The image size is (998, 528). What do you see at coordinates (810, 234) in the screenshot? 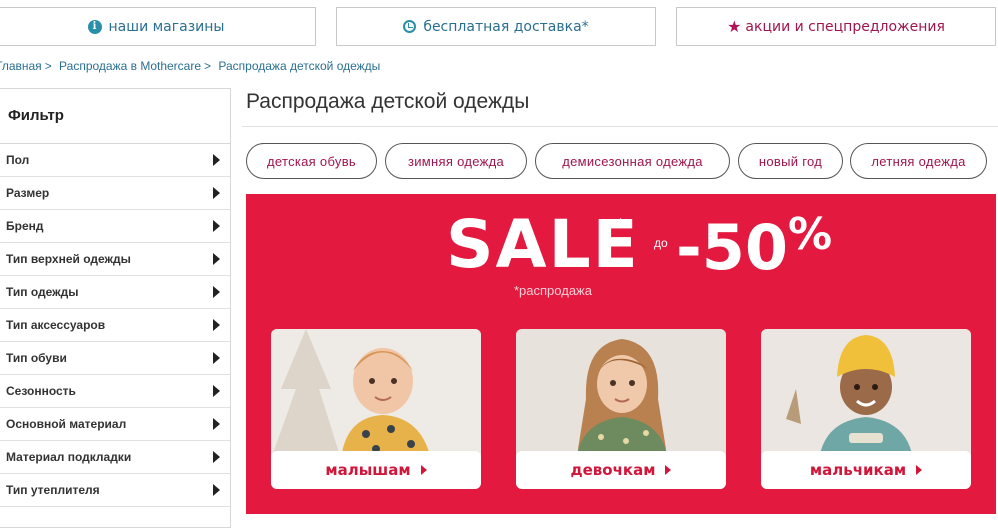
I see `discount-percent: %` at bounding box center [810, 234].